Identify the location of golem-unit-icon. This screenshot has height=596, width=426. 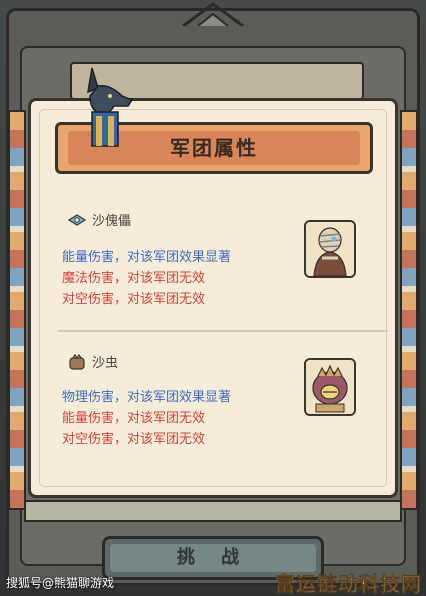
(77, 219).